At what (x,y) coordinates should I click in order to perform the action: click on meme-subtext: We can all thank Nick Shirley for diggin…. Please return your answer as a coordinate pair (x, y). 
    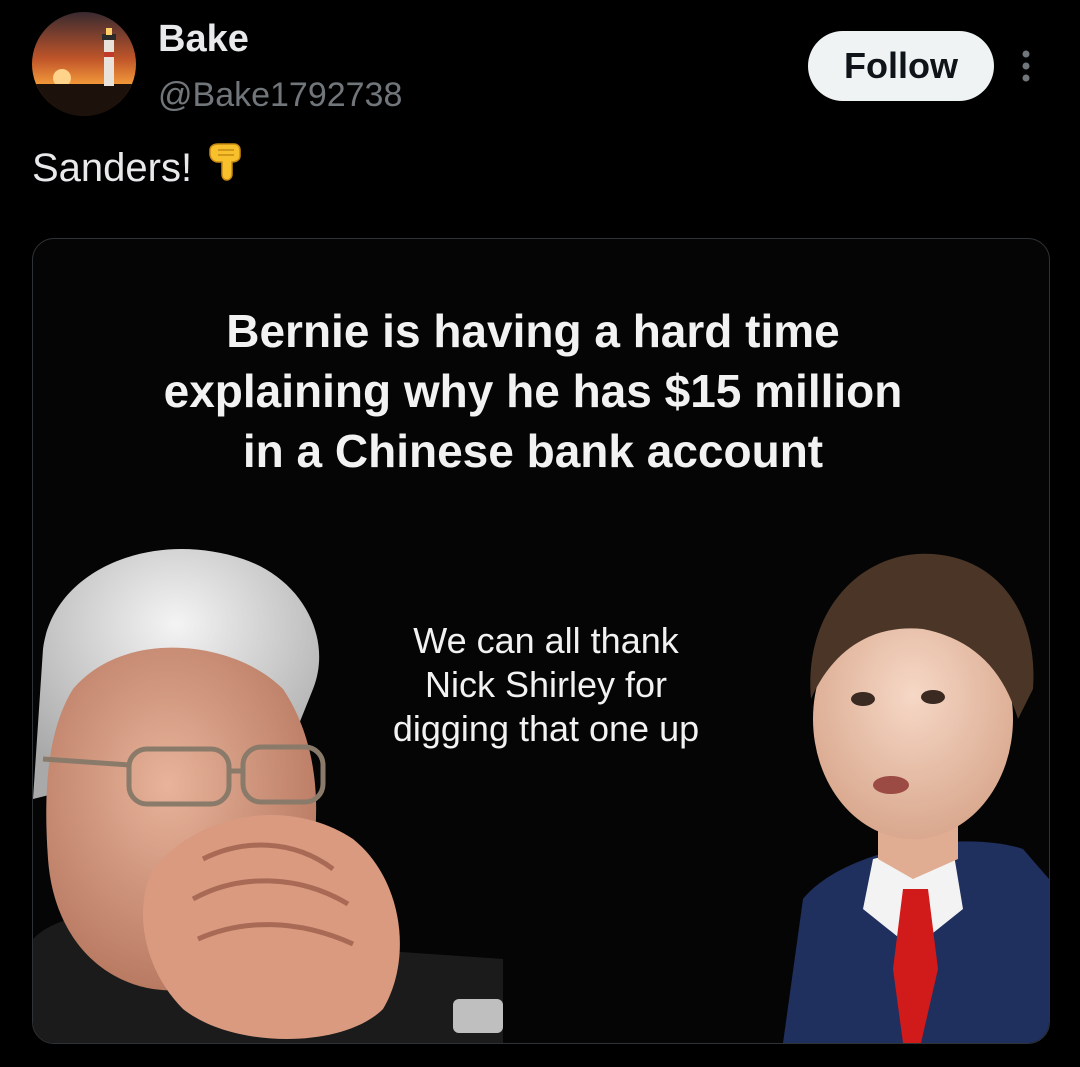
    Looking at the image, I should click on (546, 685).